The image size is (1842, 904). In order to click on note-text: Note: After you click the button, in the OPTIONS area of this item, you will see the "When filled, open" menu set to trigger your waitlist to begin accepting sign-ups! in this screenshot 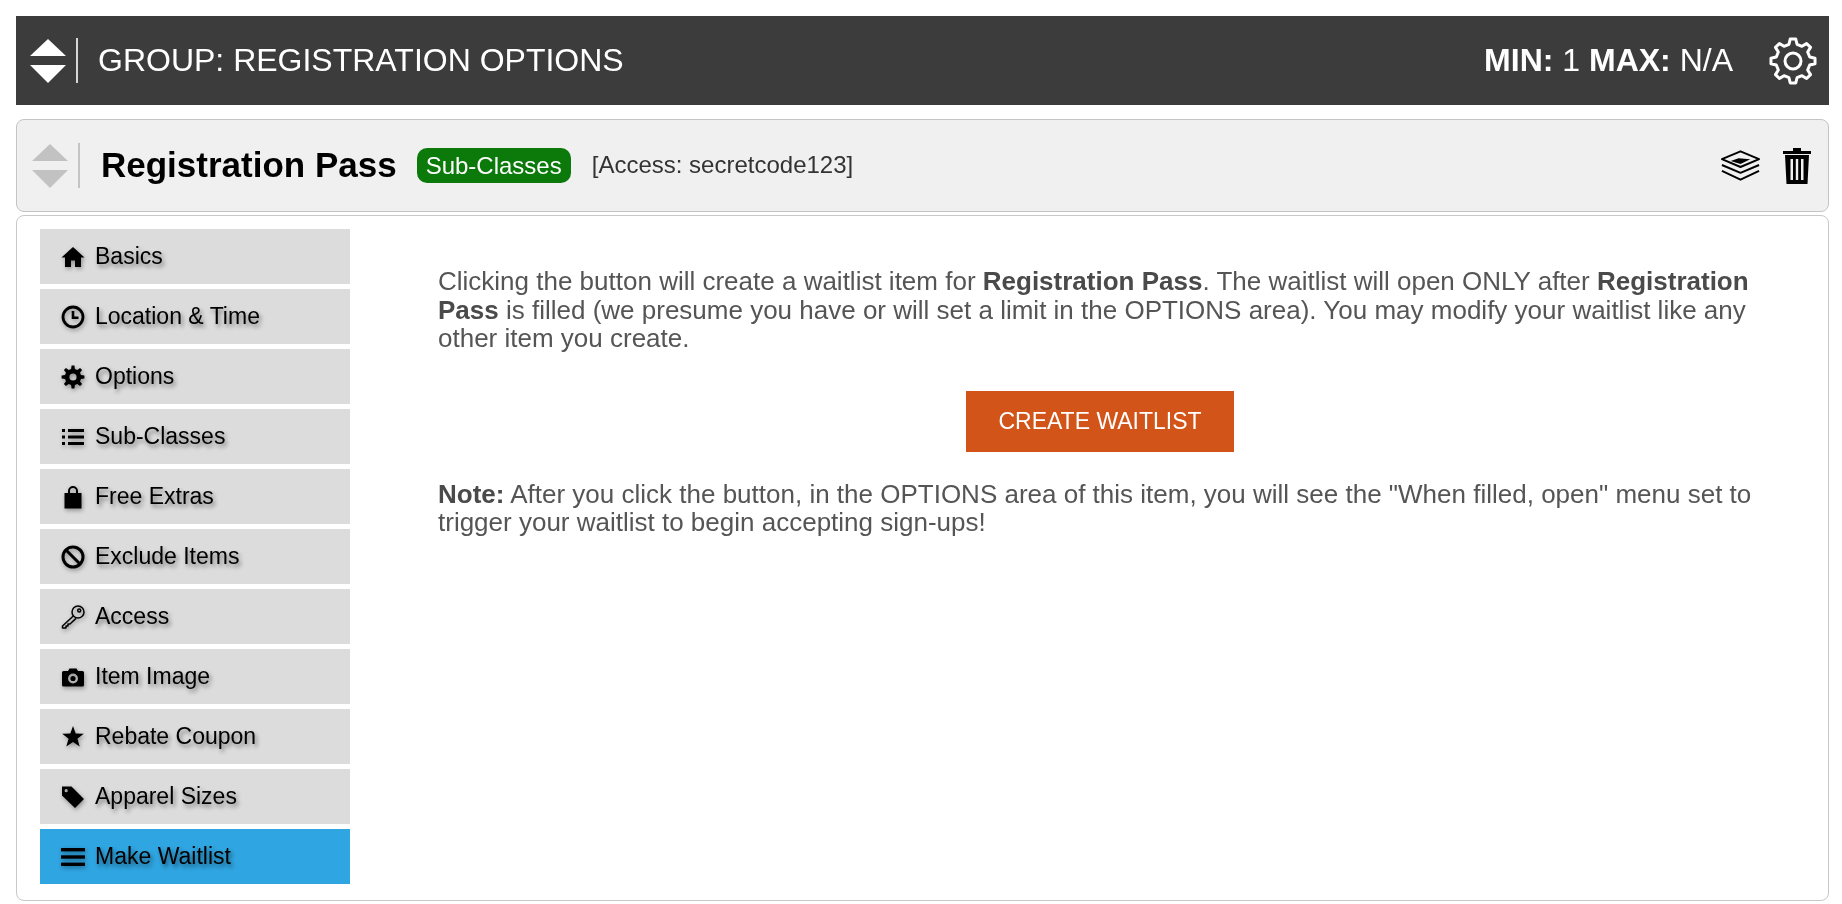, I will do `click(1095, 508)`.